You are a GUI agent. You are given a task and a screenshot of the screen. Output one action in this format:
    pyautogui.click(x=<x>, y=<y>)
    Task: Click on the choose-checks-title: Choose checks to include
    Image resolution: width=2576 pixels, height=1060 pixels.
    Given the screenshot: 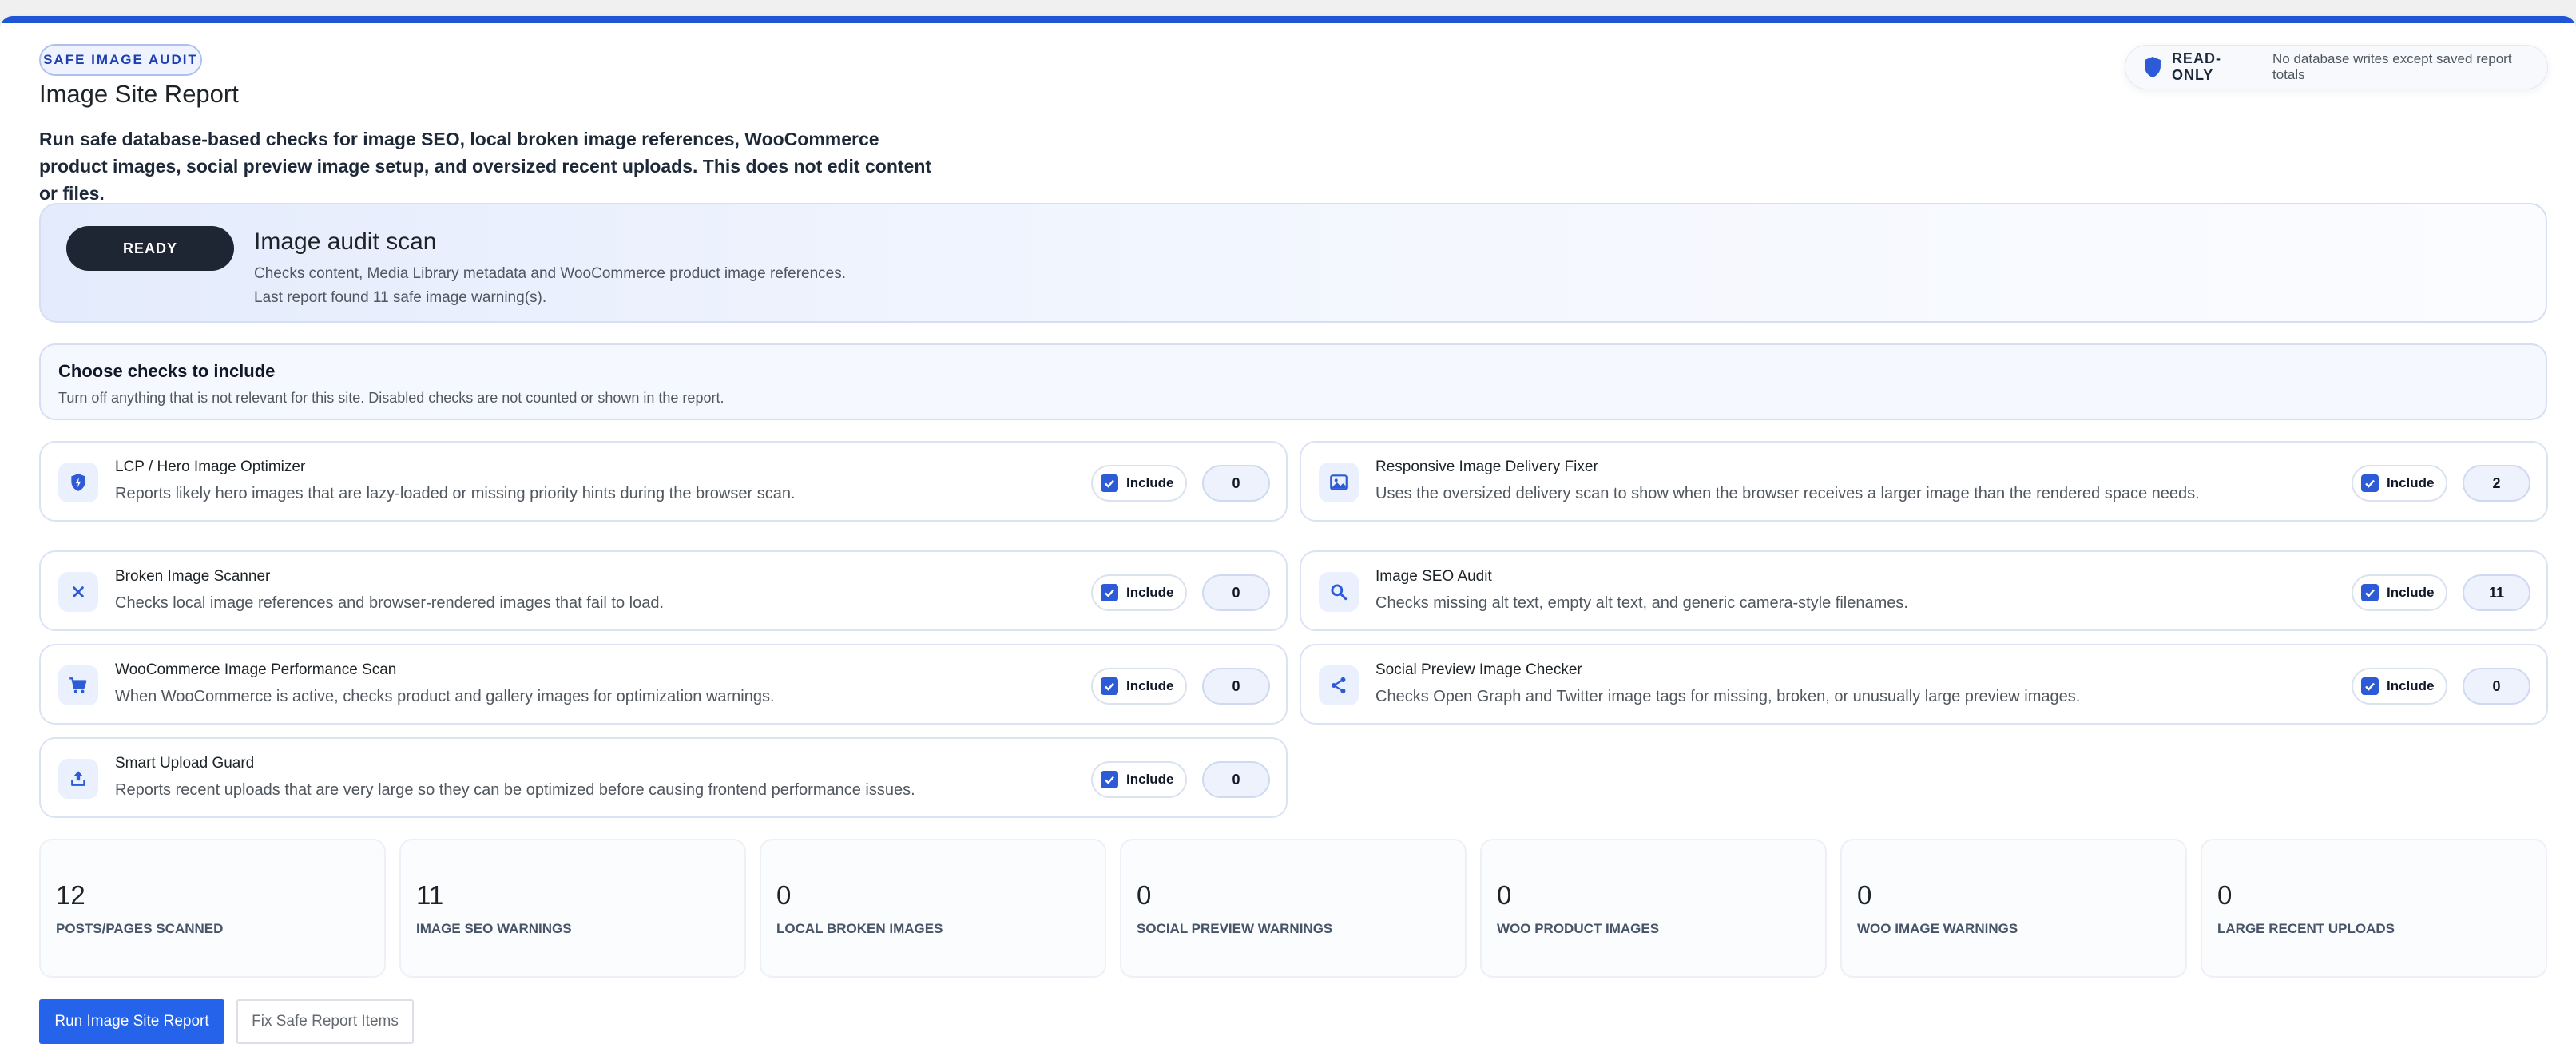 What is the action you would take?
    pyautogui.click(x=167, y=371)
    